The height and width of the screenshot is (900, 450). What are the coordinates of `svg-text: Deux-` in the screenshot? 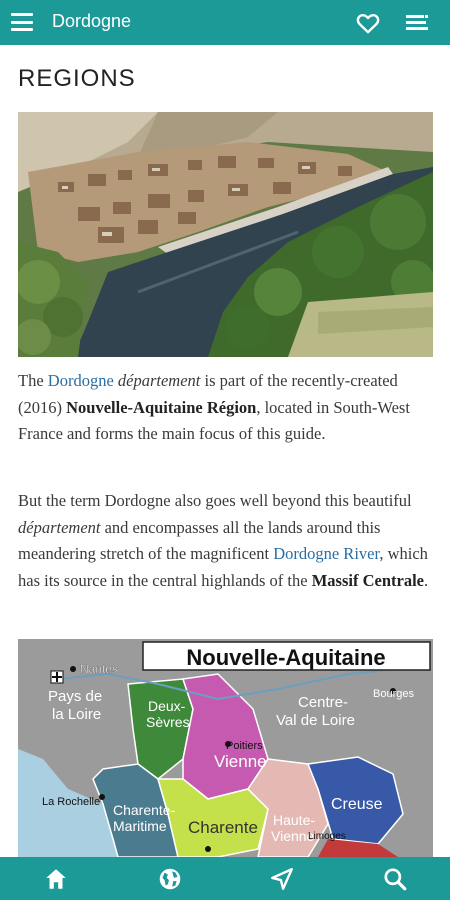 It's located at (167, 706).